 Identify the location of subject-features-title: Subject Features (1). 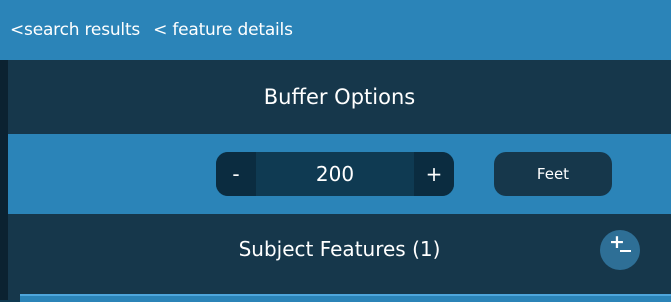
(339, 249).